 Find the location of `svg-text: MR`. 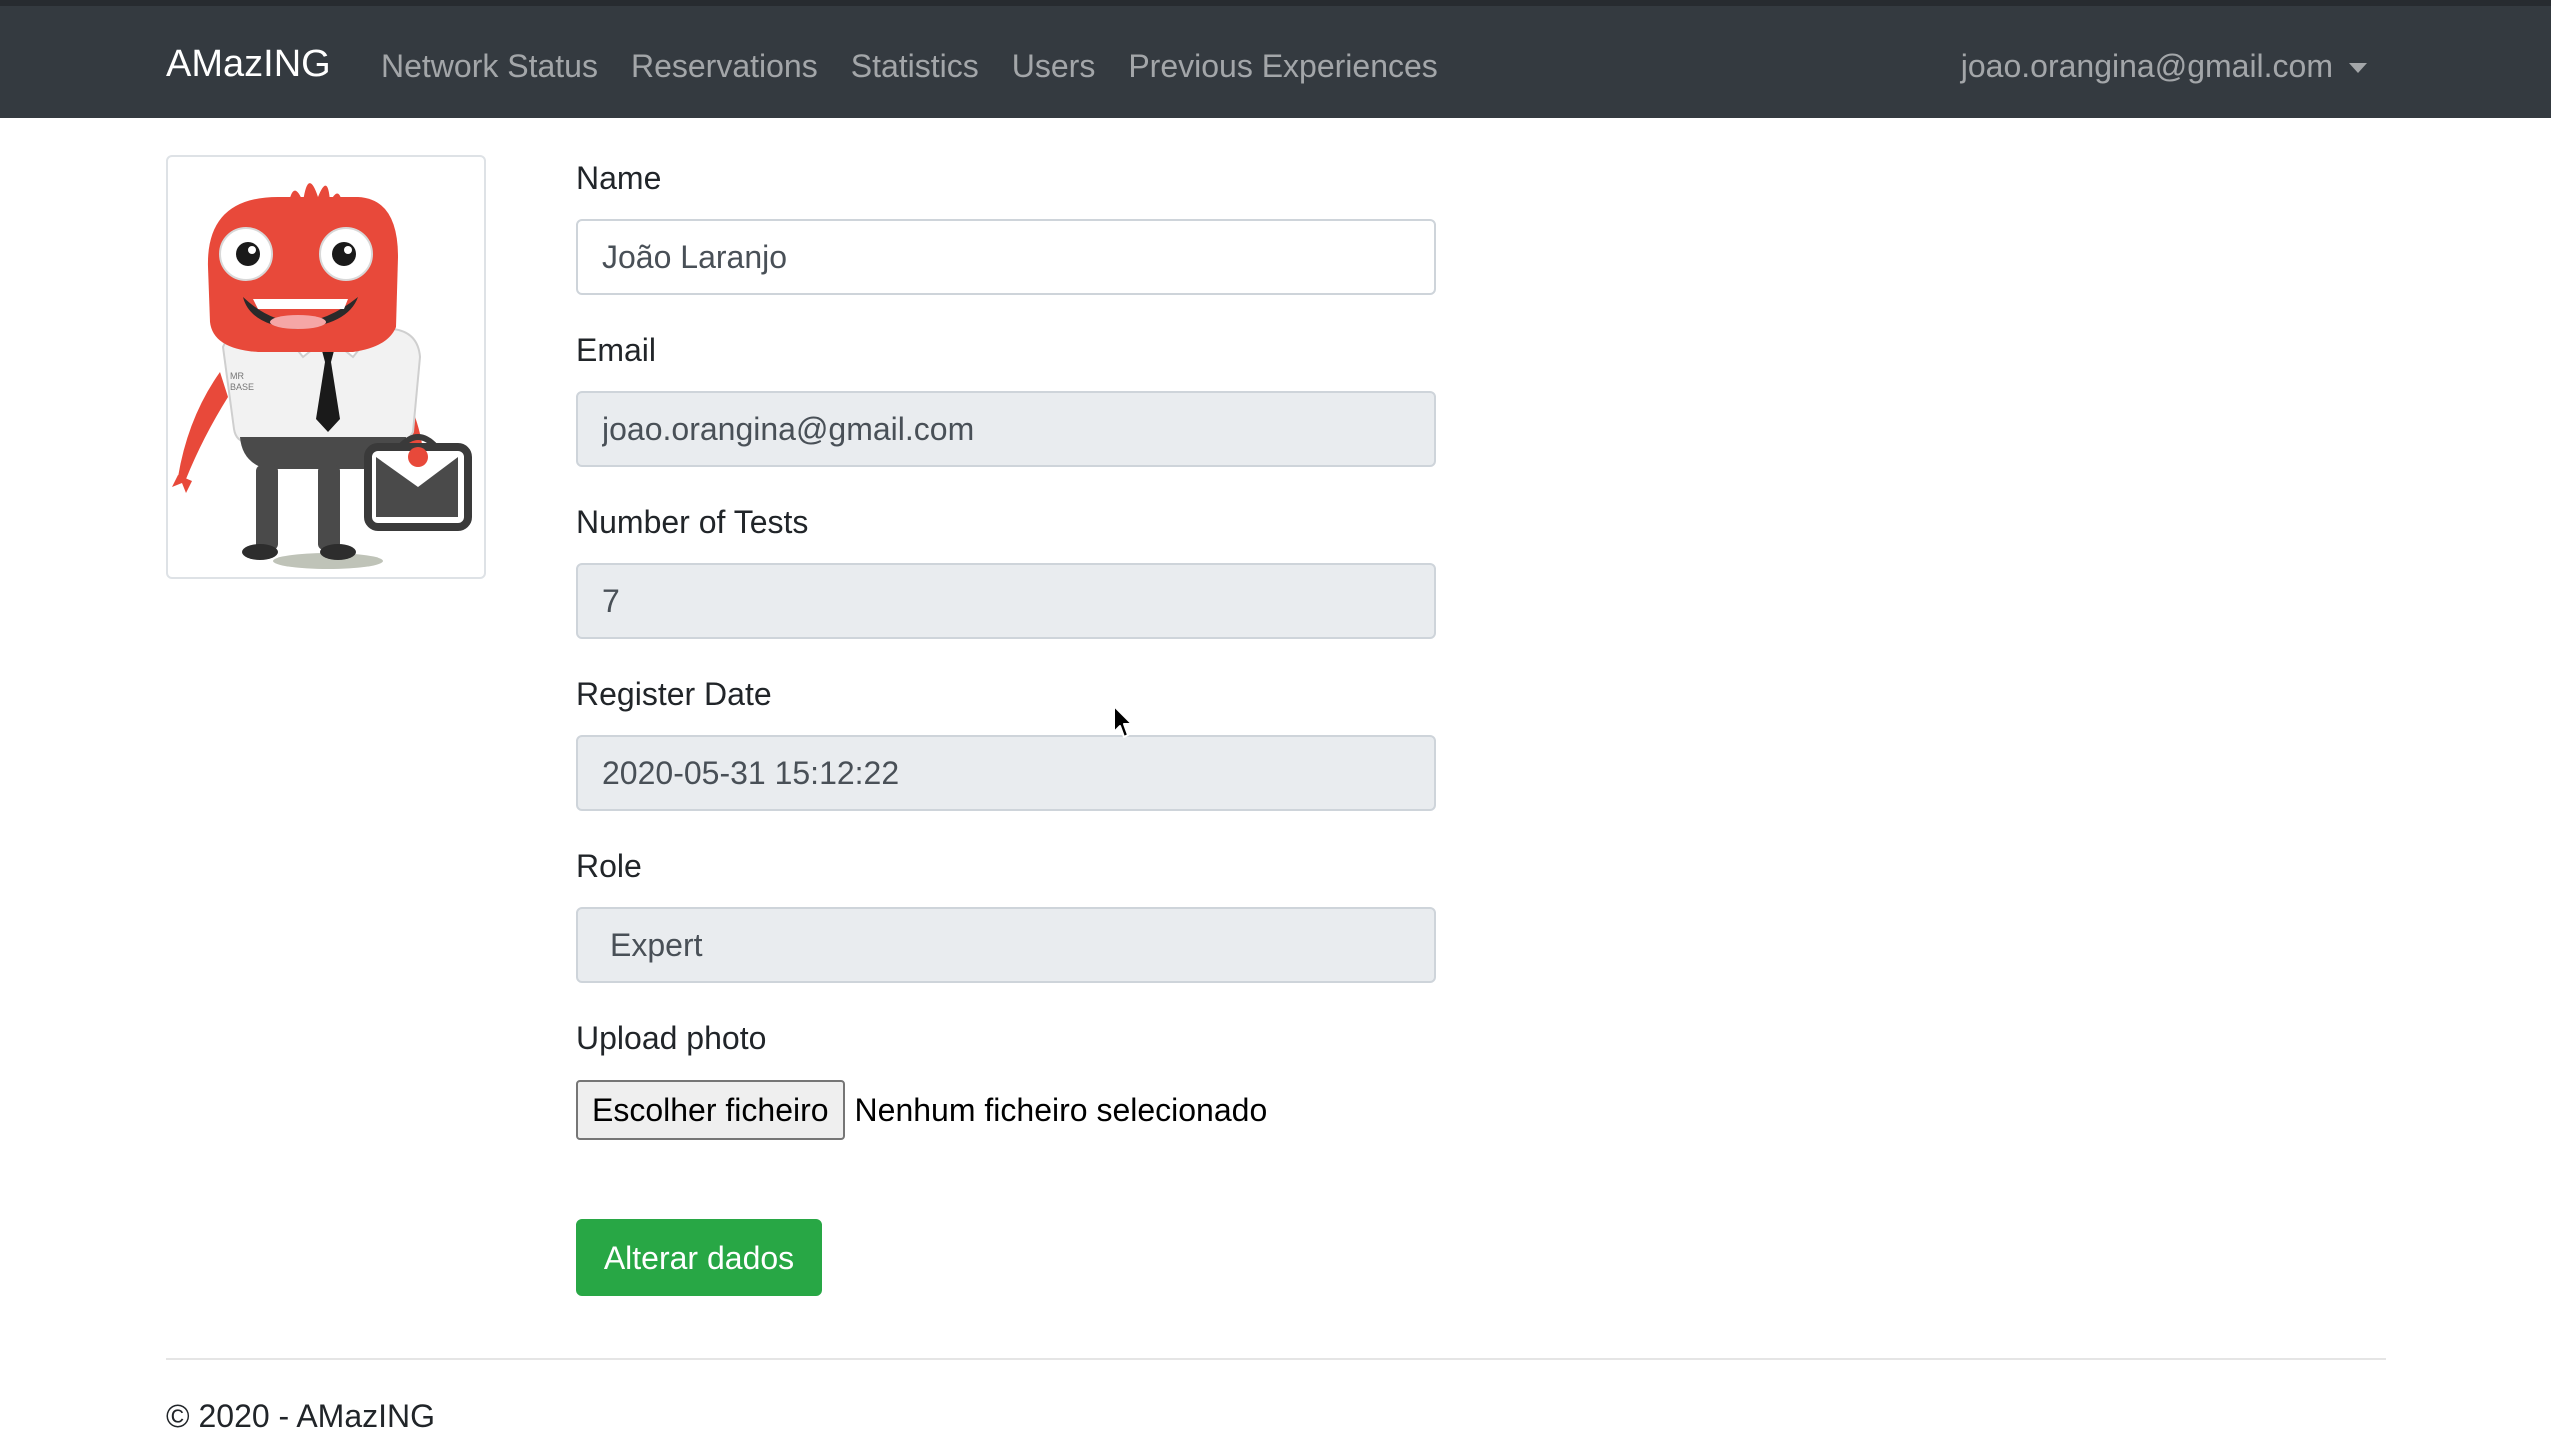

svg-text: MR is located at coordinates (237, 376).